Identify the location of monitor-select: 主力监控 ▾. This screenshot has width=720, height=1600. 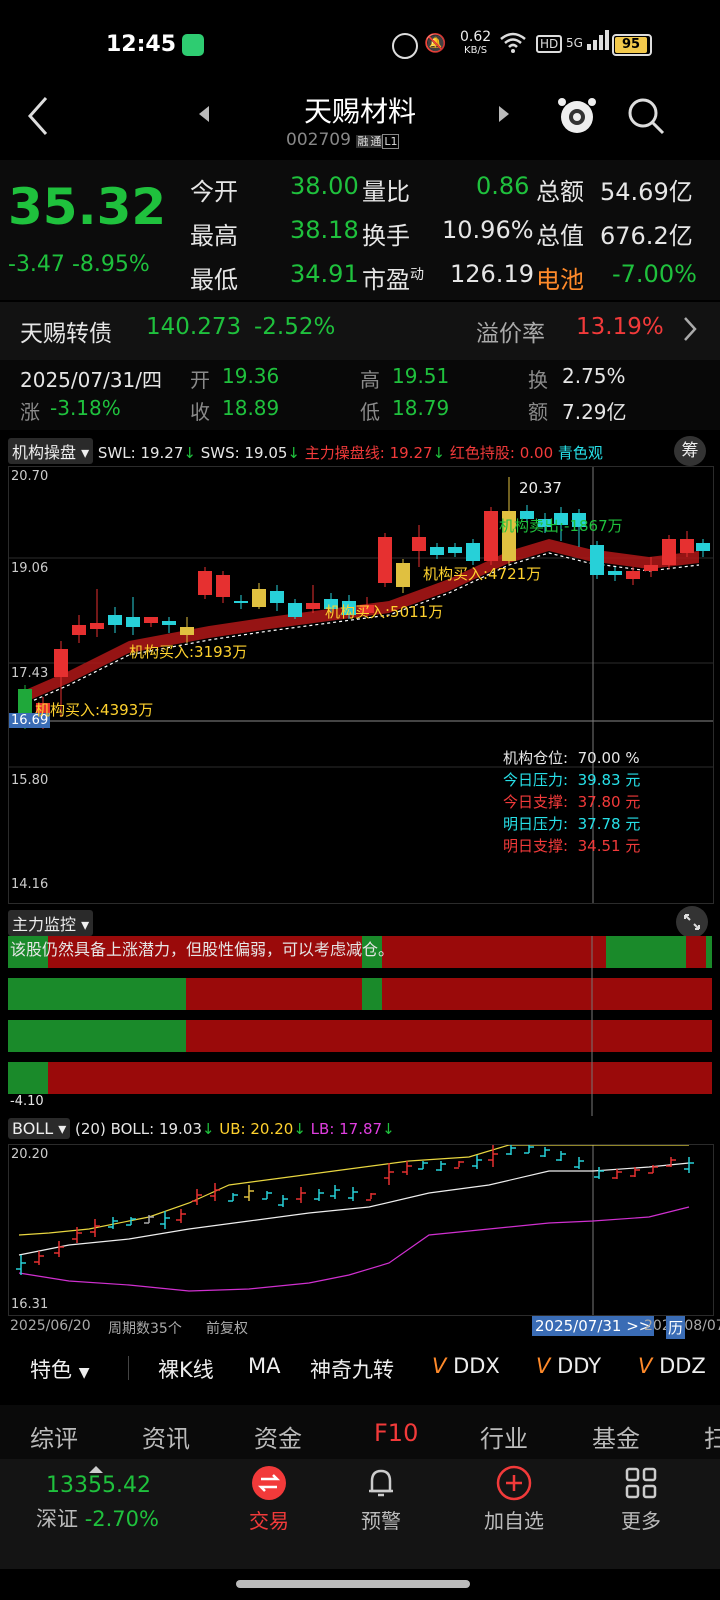
(51, 923).